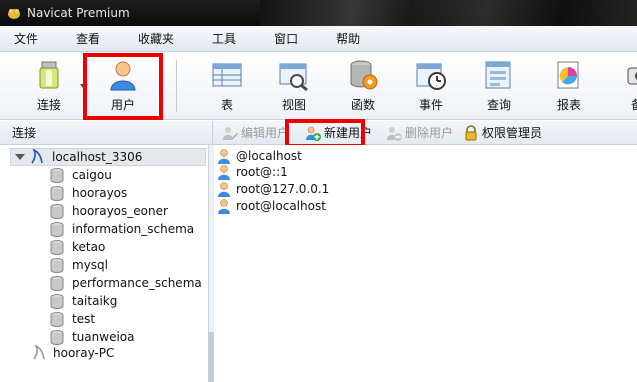 The image size is (637, 382). I want to click on expand-arrow-icon, so click(20, 157).